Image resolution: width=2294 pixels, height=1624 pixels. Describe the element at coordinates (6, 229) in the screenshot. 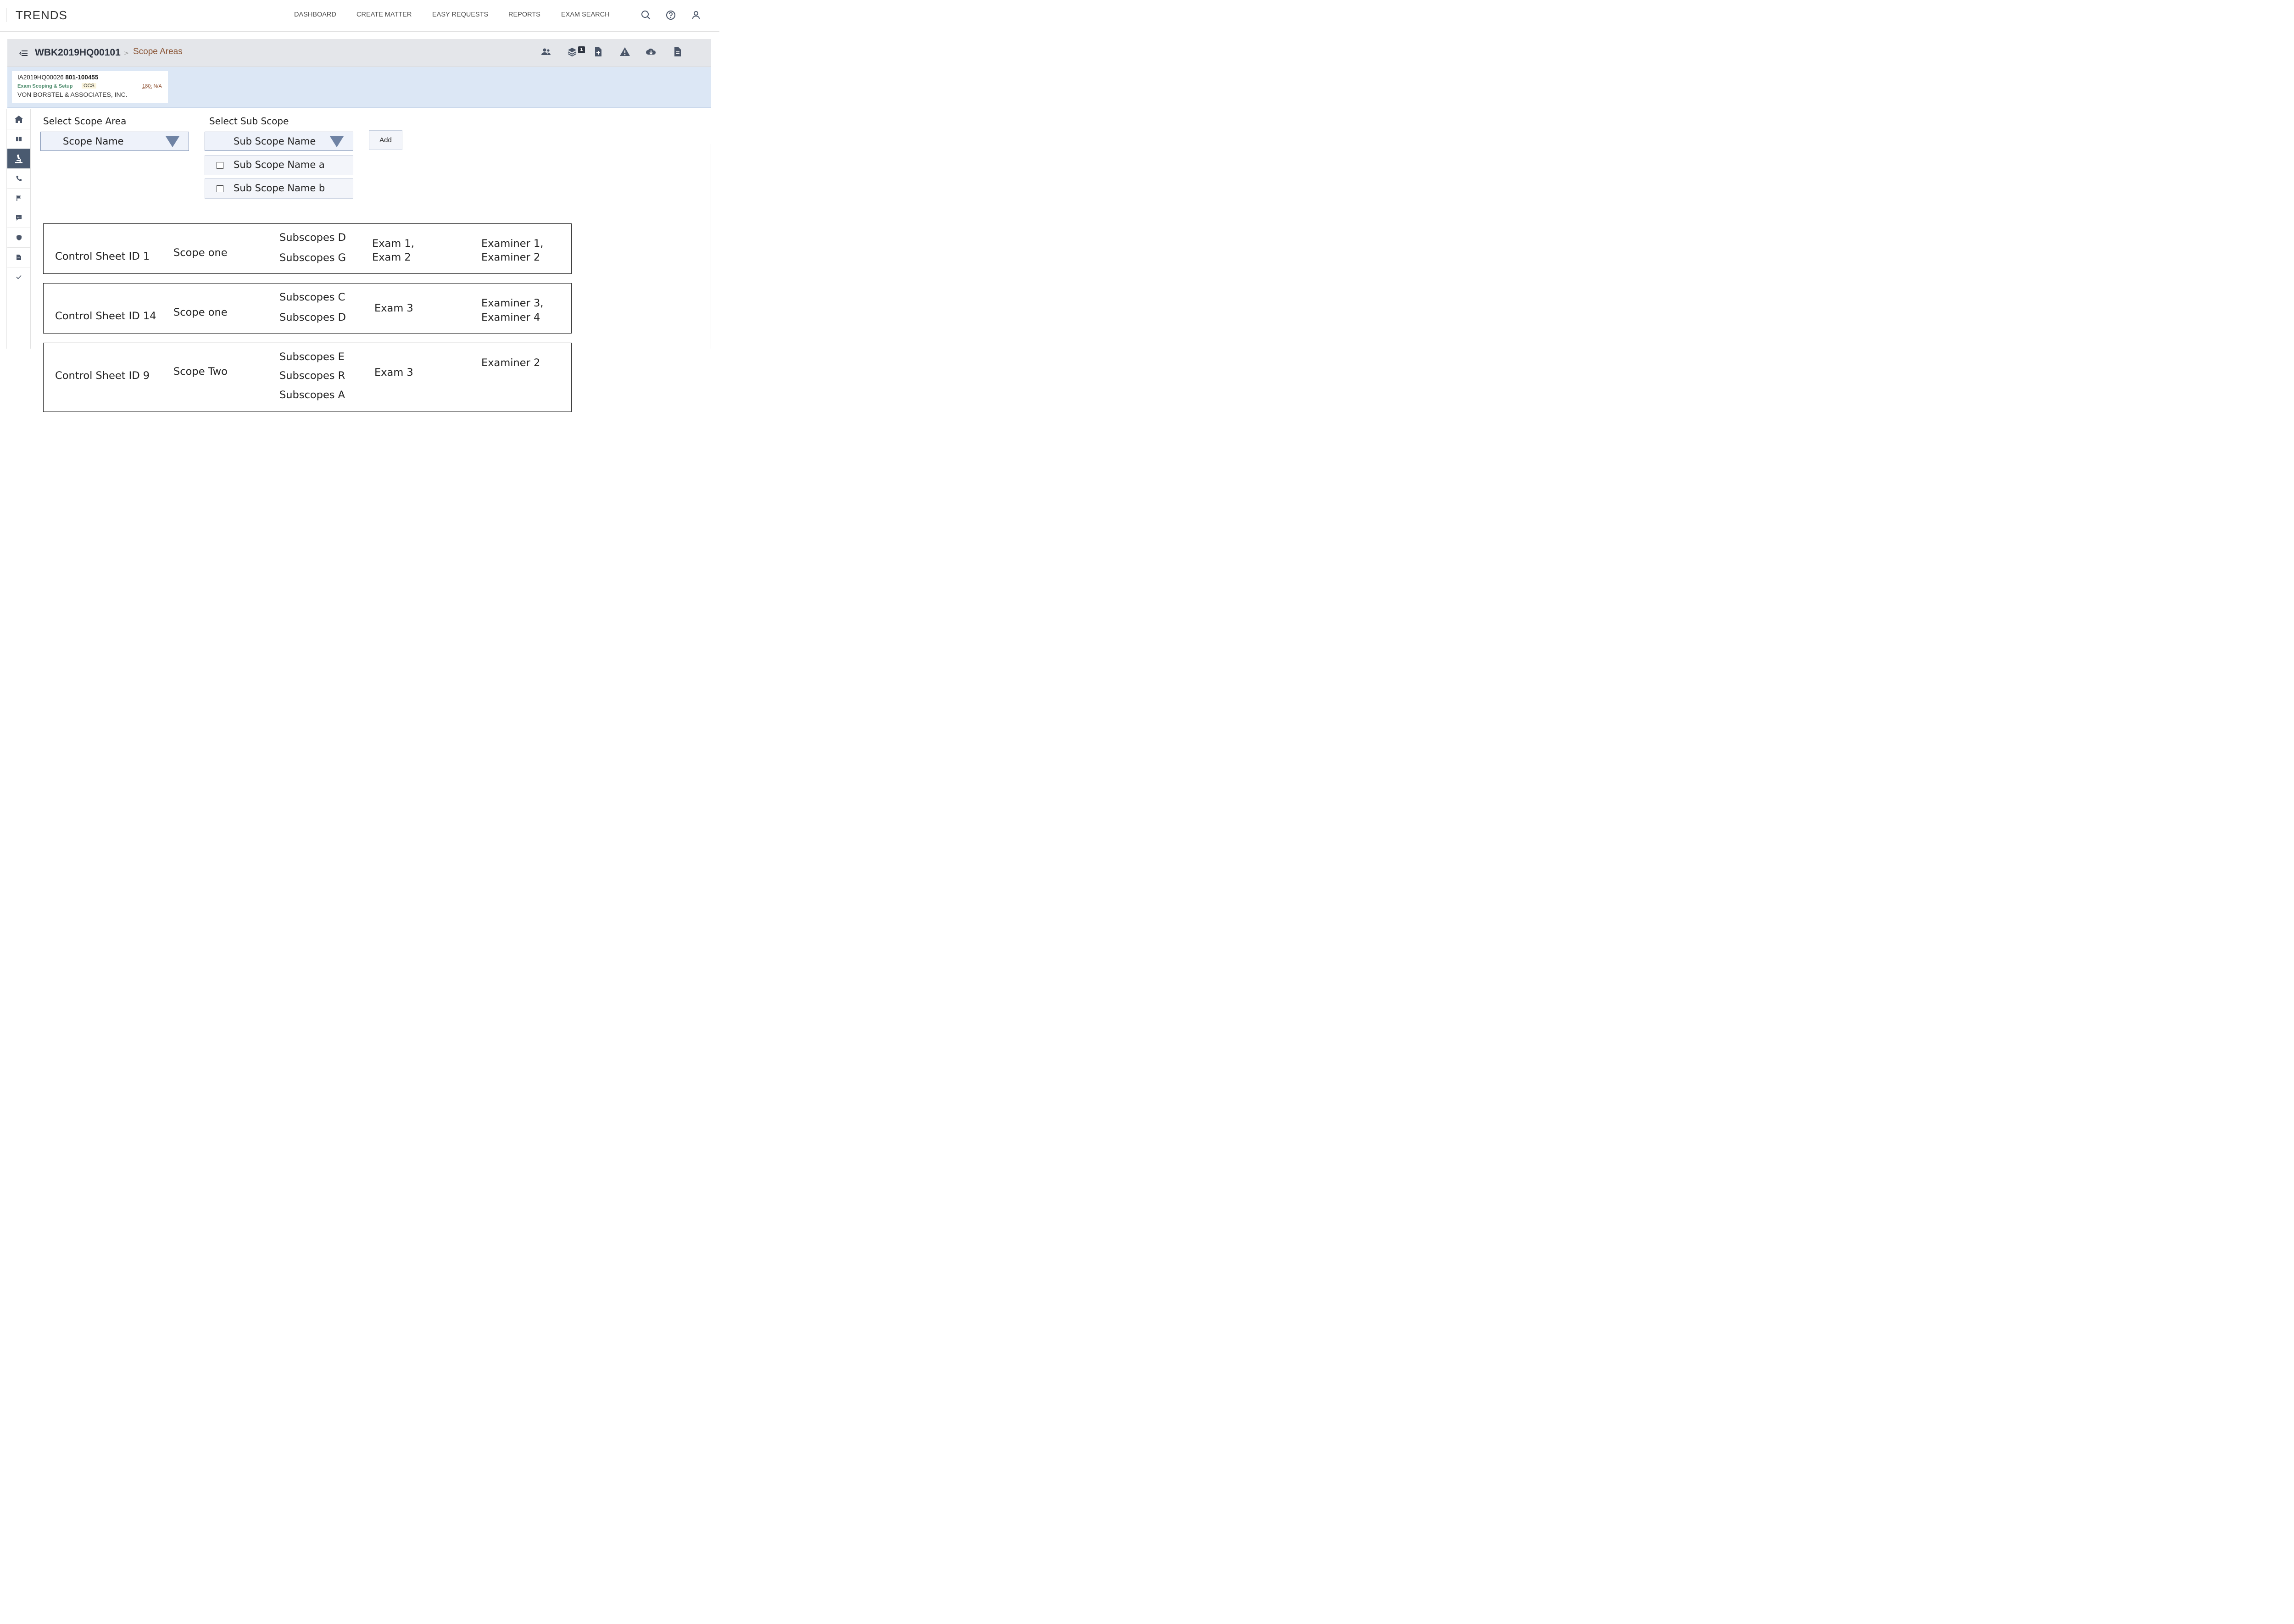

I see `rail-edge` at that location.